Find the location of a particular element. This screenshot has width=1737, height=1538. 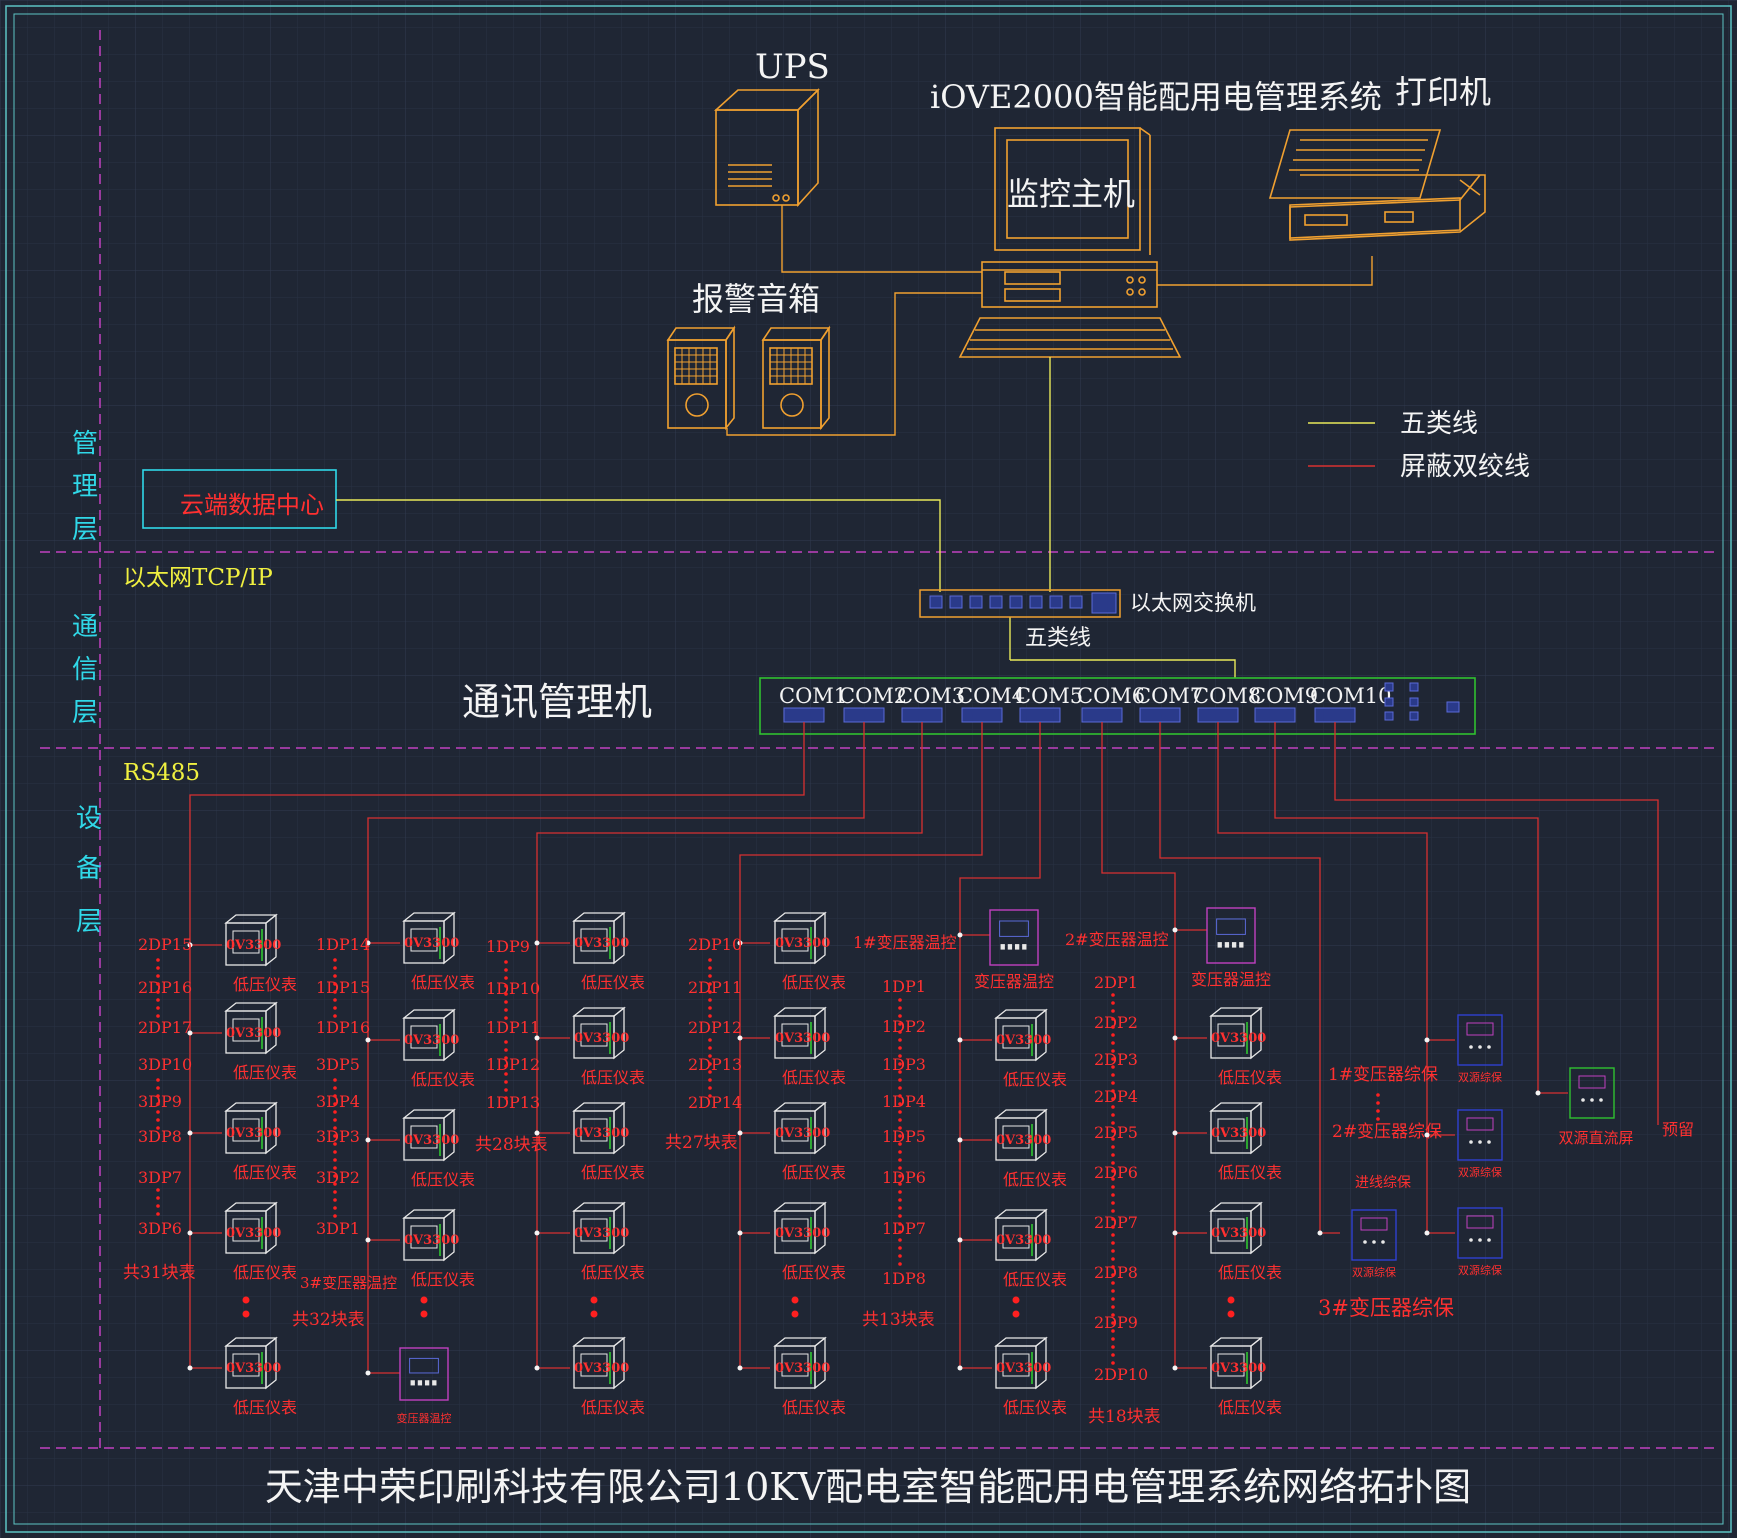

column-header: 2#变压器温控 is located at coordinates (1117, 939).